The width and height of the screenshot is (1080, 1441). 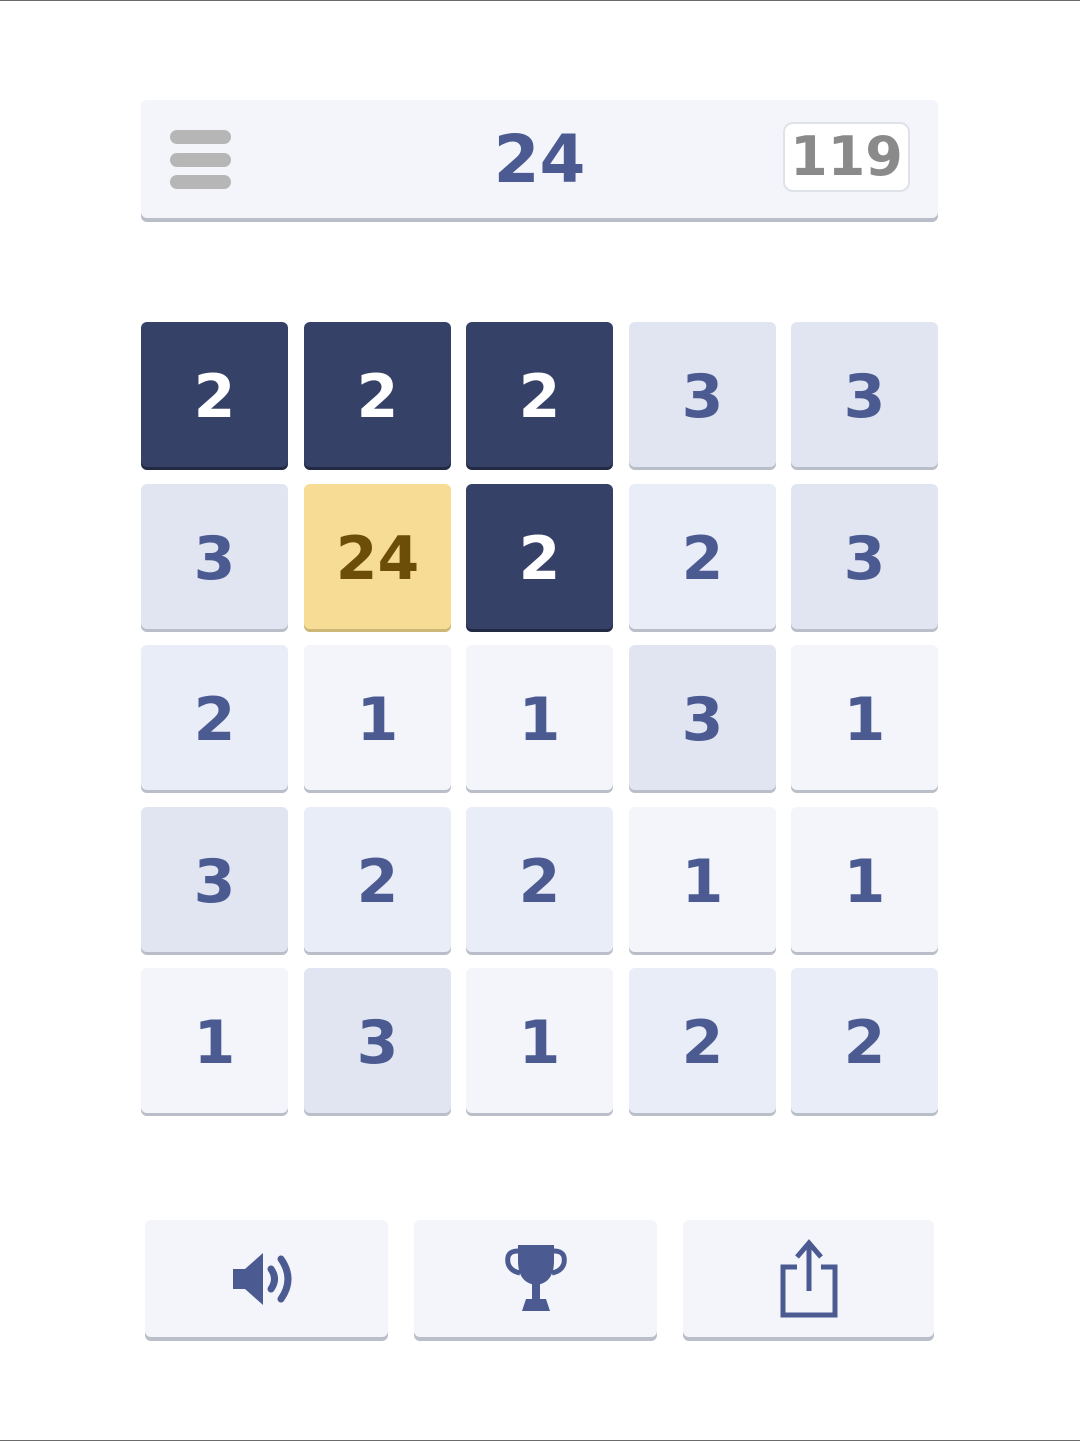 I want to click on leaderboard-button, so click(x=535, y=1278).